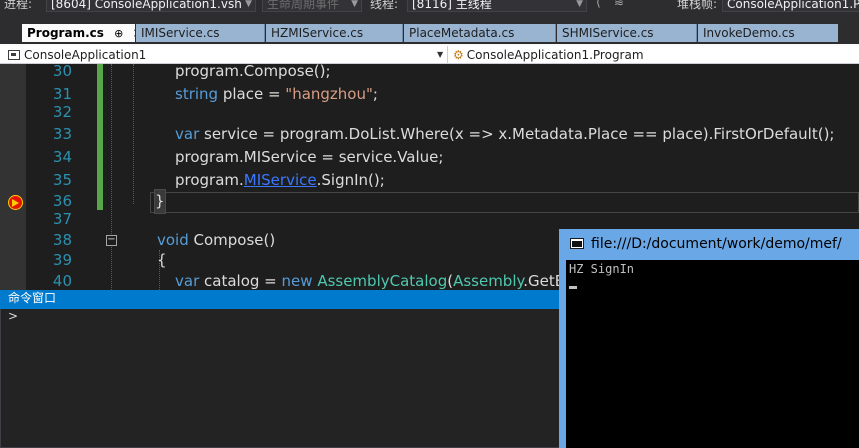 The height and width of the screenshot is (448, 859). Describe the element at coordinates (62, 281) in the screenshot. I see `line-number: 40` at that location.